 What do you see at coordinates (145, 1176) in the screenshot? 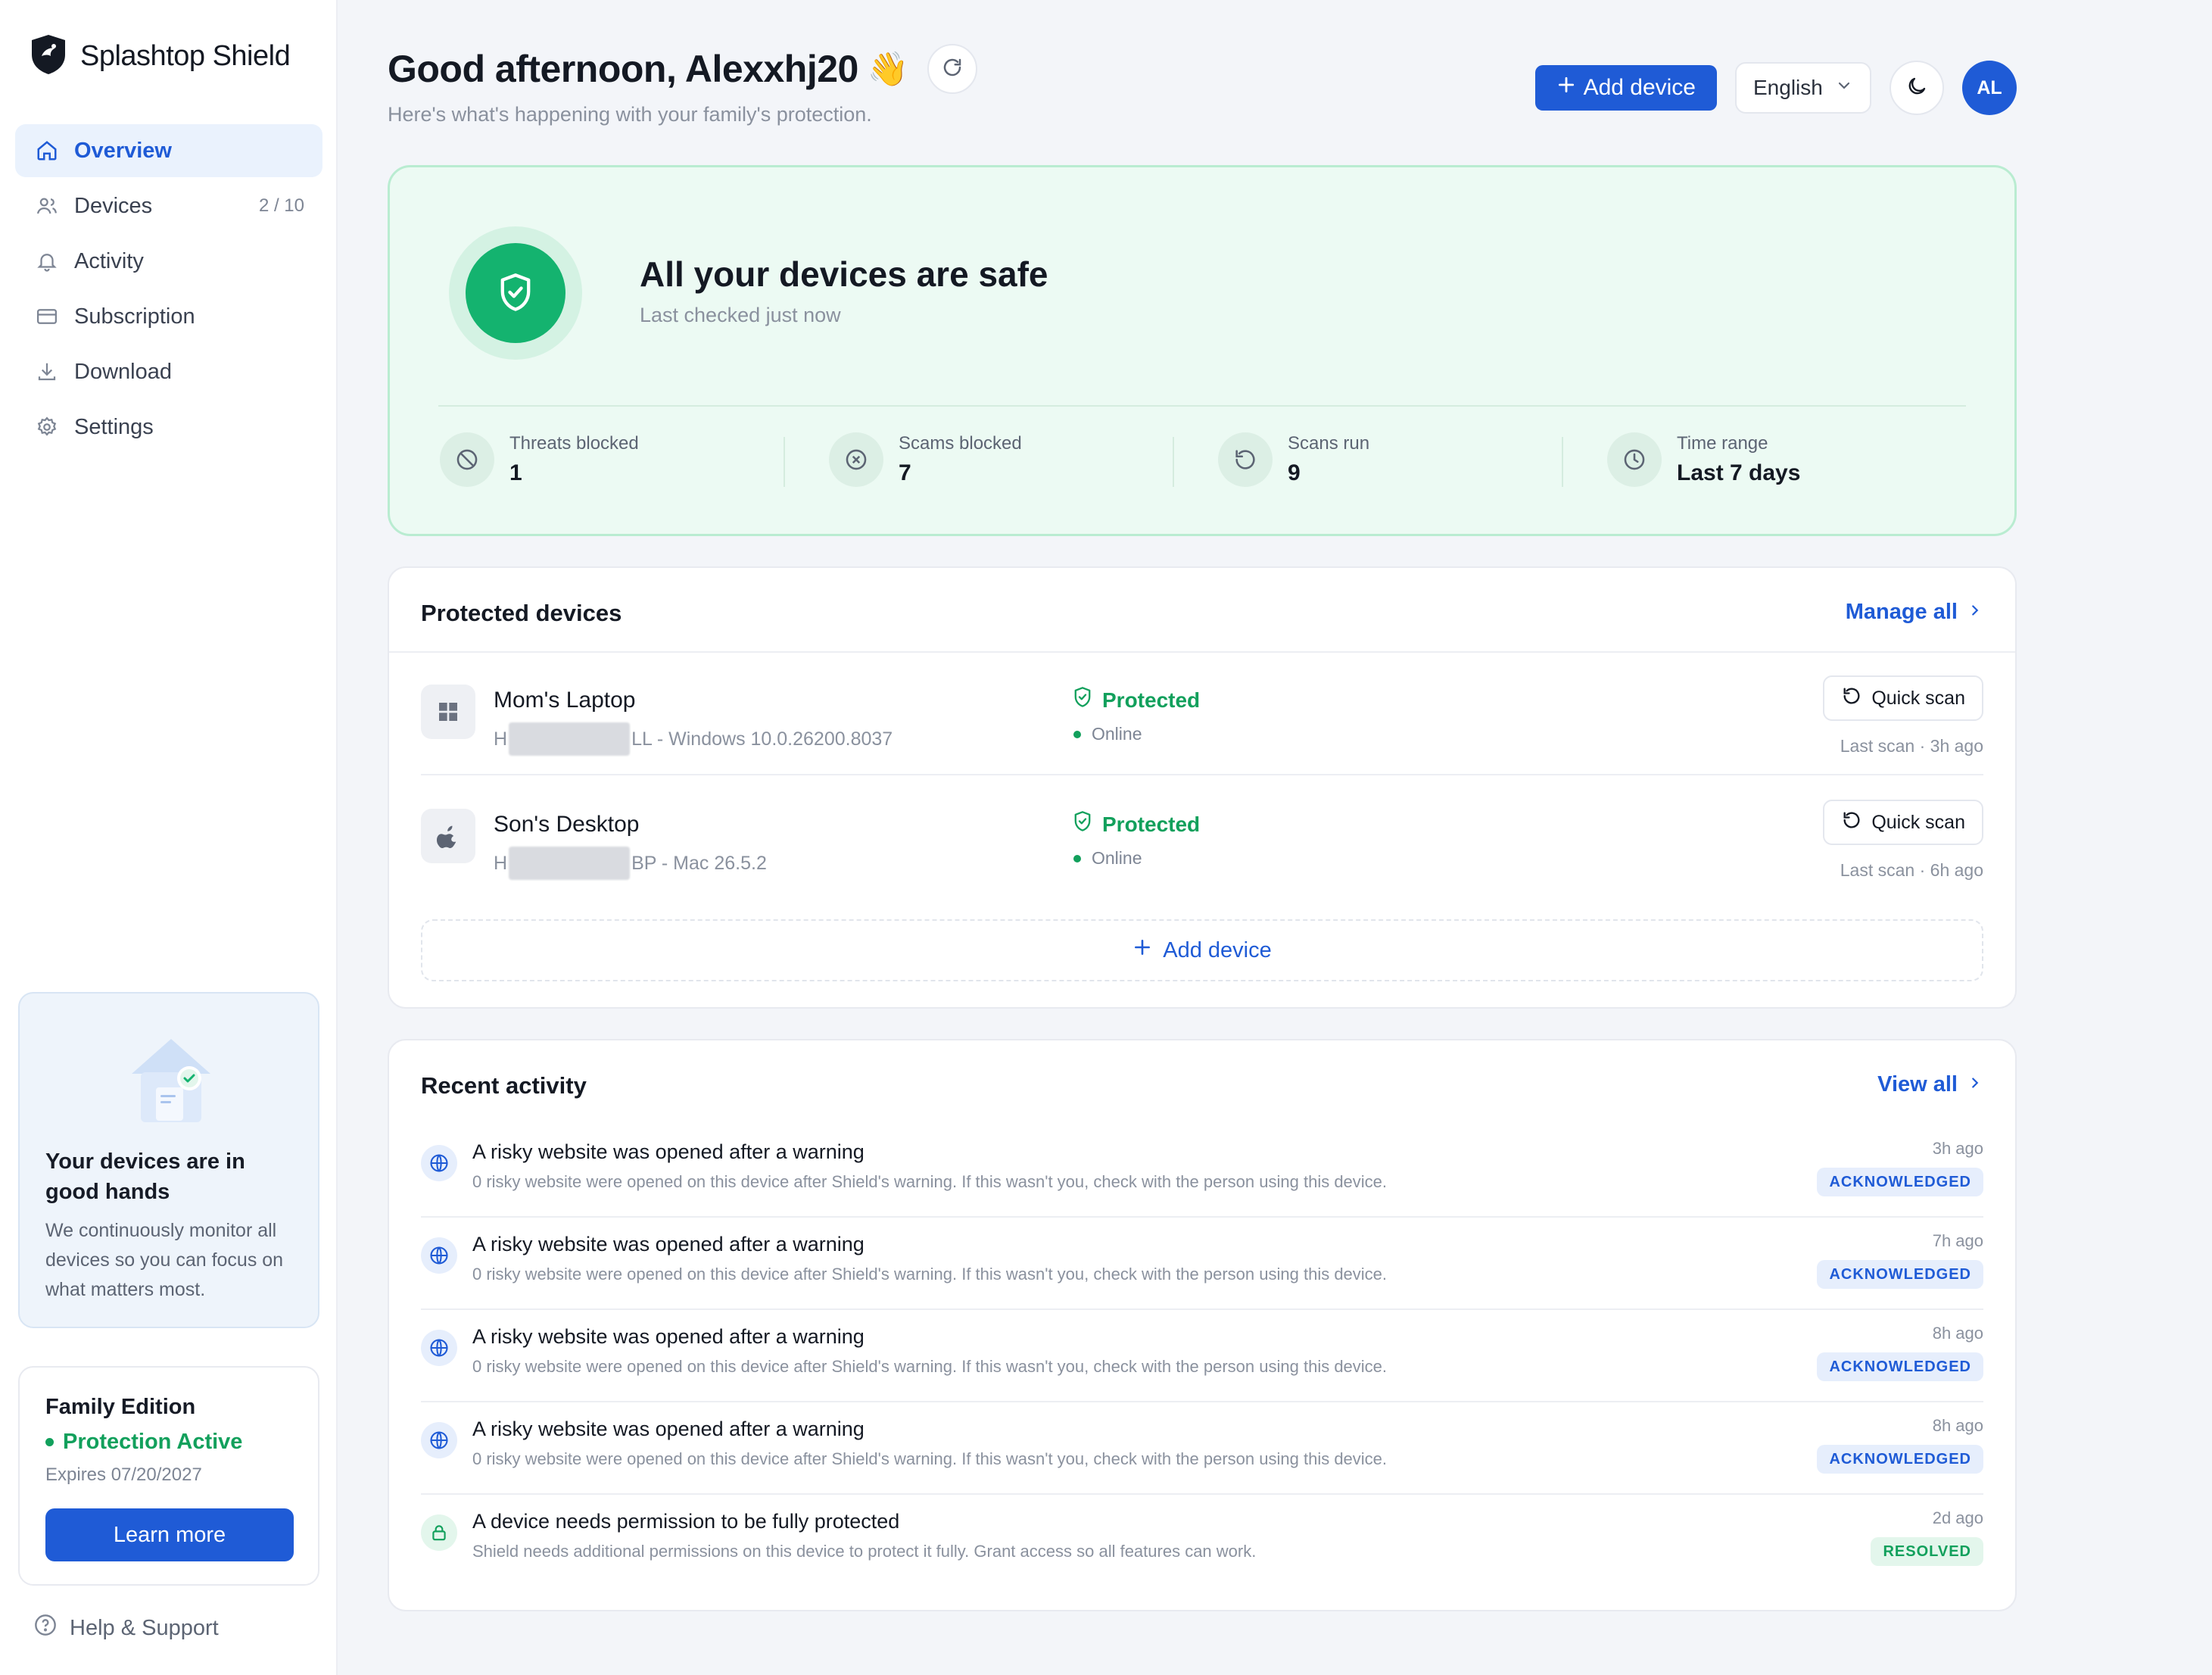
I see `promo-title: Your devices are in good hands` at bounding box center [145, 1176].